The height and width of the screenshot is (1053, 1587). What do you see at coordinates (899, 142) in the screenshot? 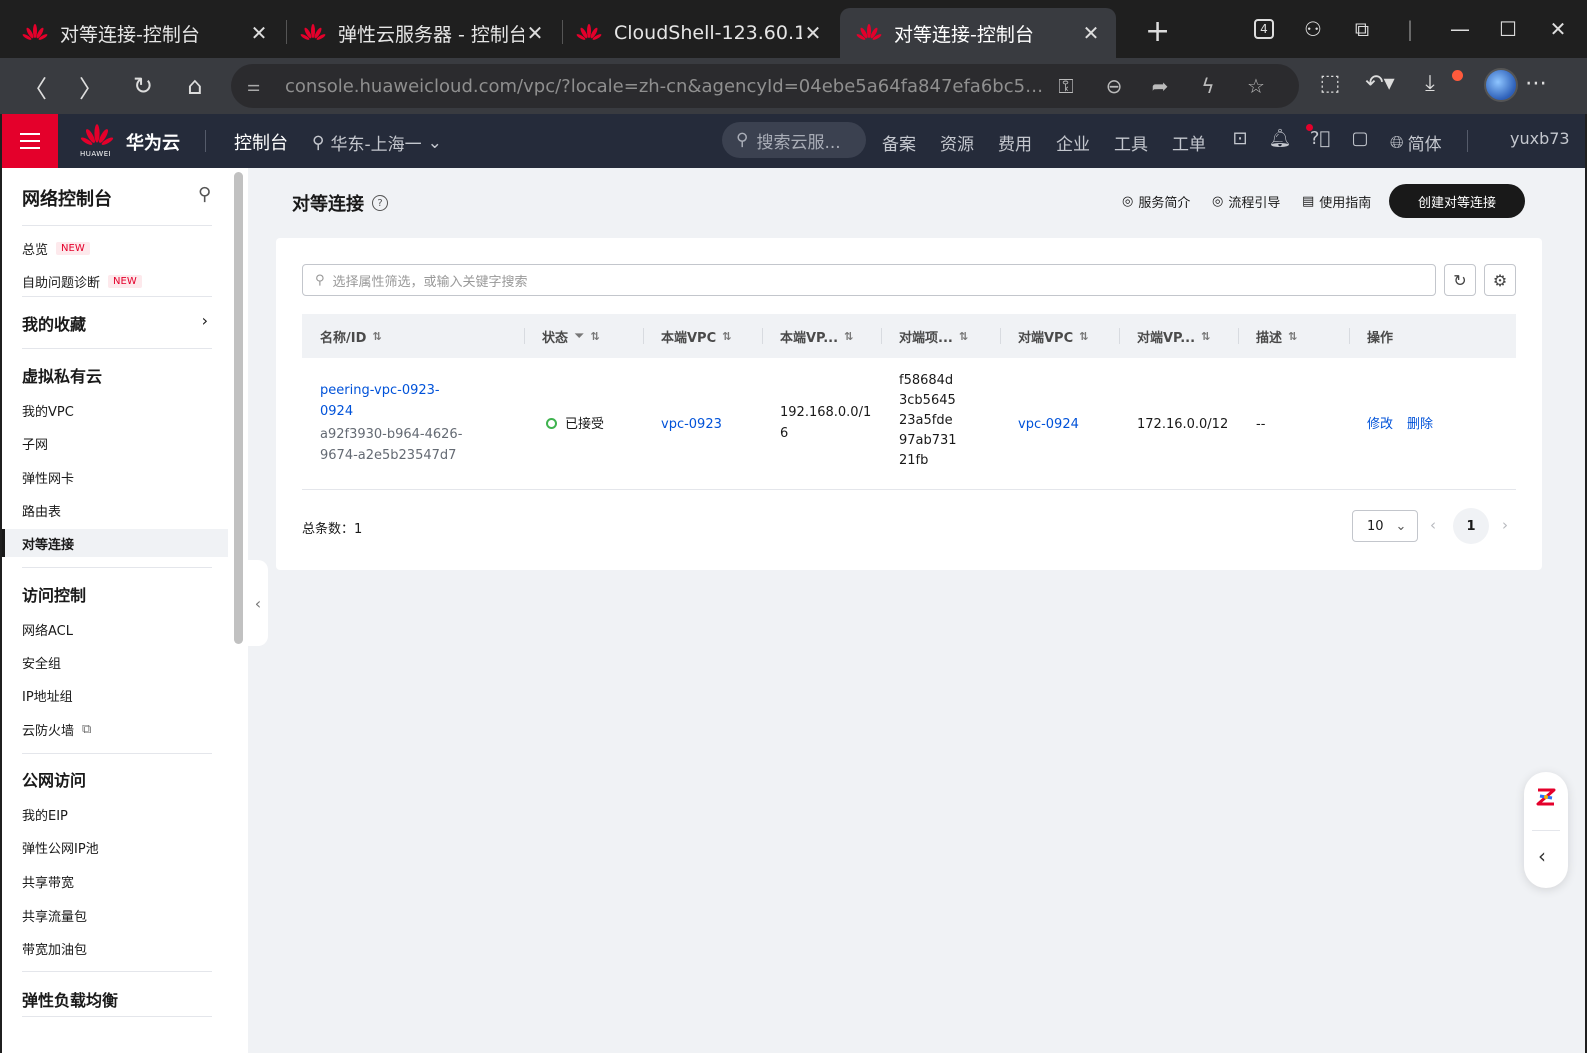
I see `nav-filing: 备案` at bounding box center [899, 142].